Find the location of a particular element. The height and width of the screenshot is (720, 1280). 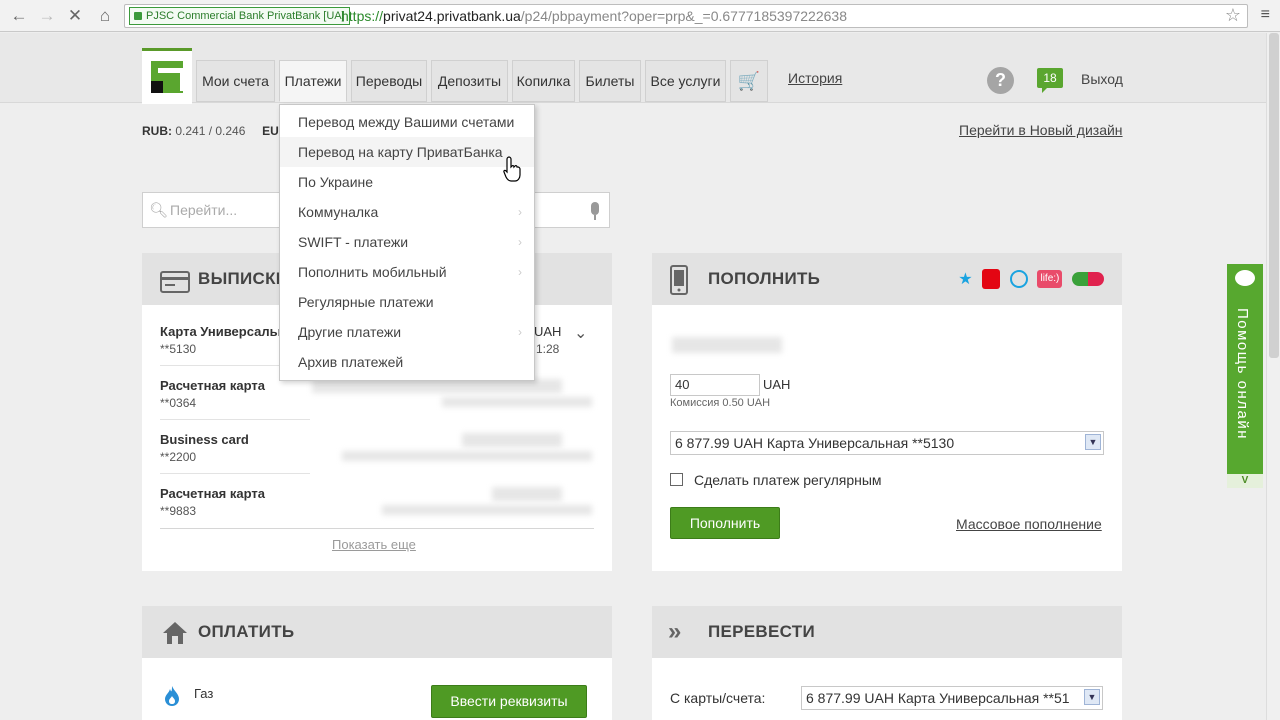

transfer-card-select-value: 6 877.99 UAH Карта Универсальная **51 is located at coordinates (938, 698).